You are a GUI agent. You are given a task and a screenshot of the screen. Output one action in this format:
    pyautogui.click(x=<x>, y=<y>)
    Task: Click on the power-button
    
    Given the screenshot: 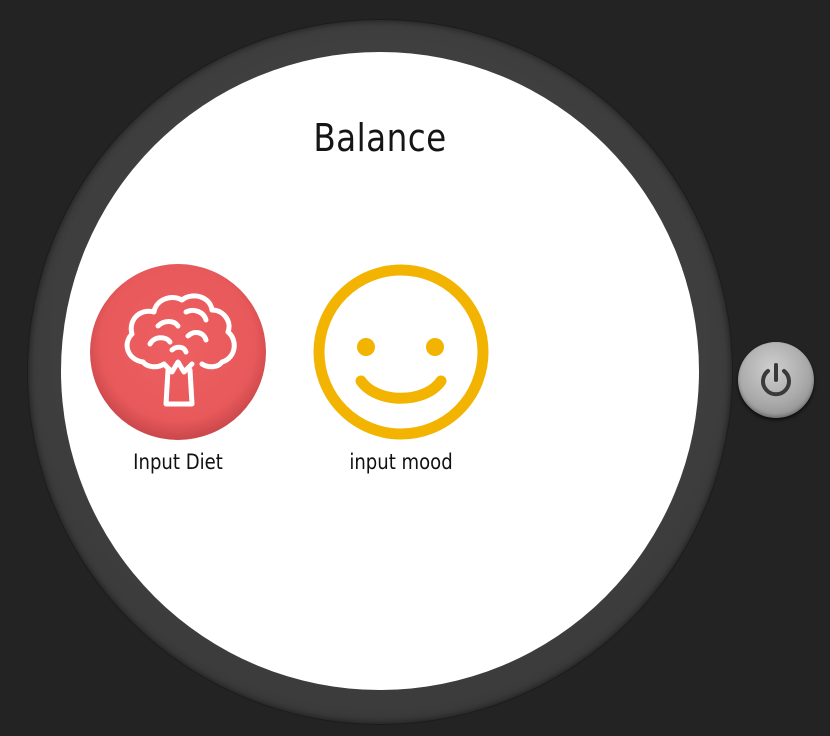 What is the action you would take?
    pyautogui.click(x=776, y=380)
    